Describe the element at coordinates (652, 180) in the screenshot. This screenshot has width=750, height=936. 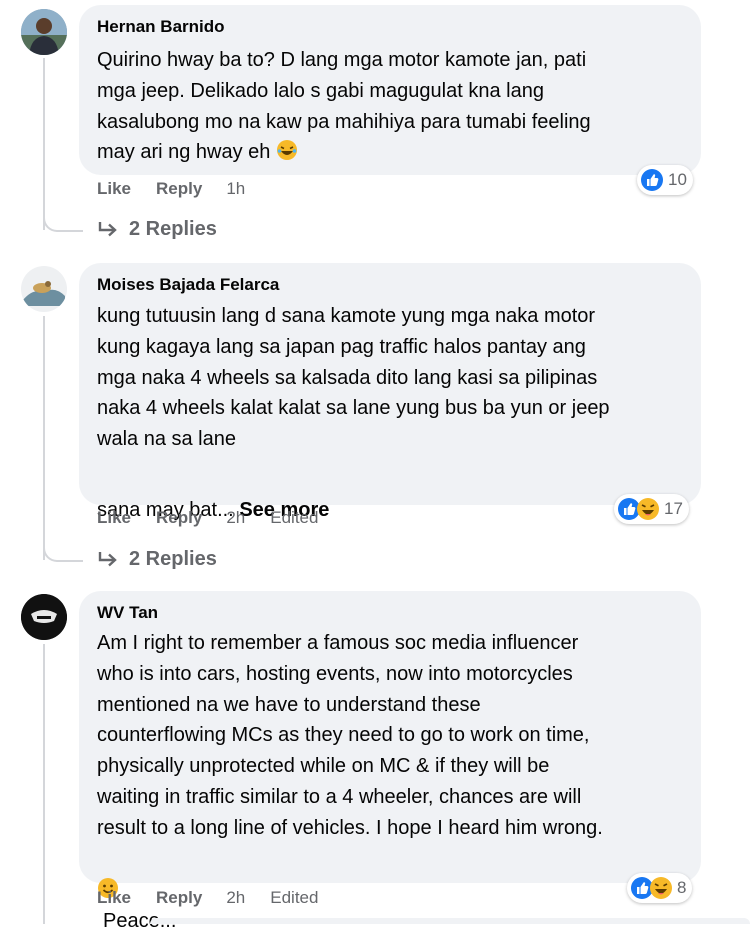
I see `like-reaction-icon` at that location.